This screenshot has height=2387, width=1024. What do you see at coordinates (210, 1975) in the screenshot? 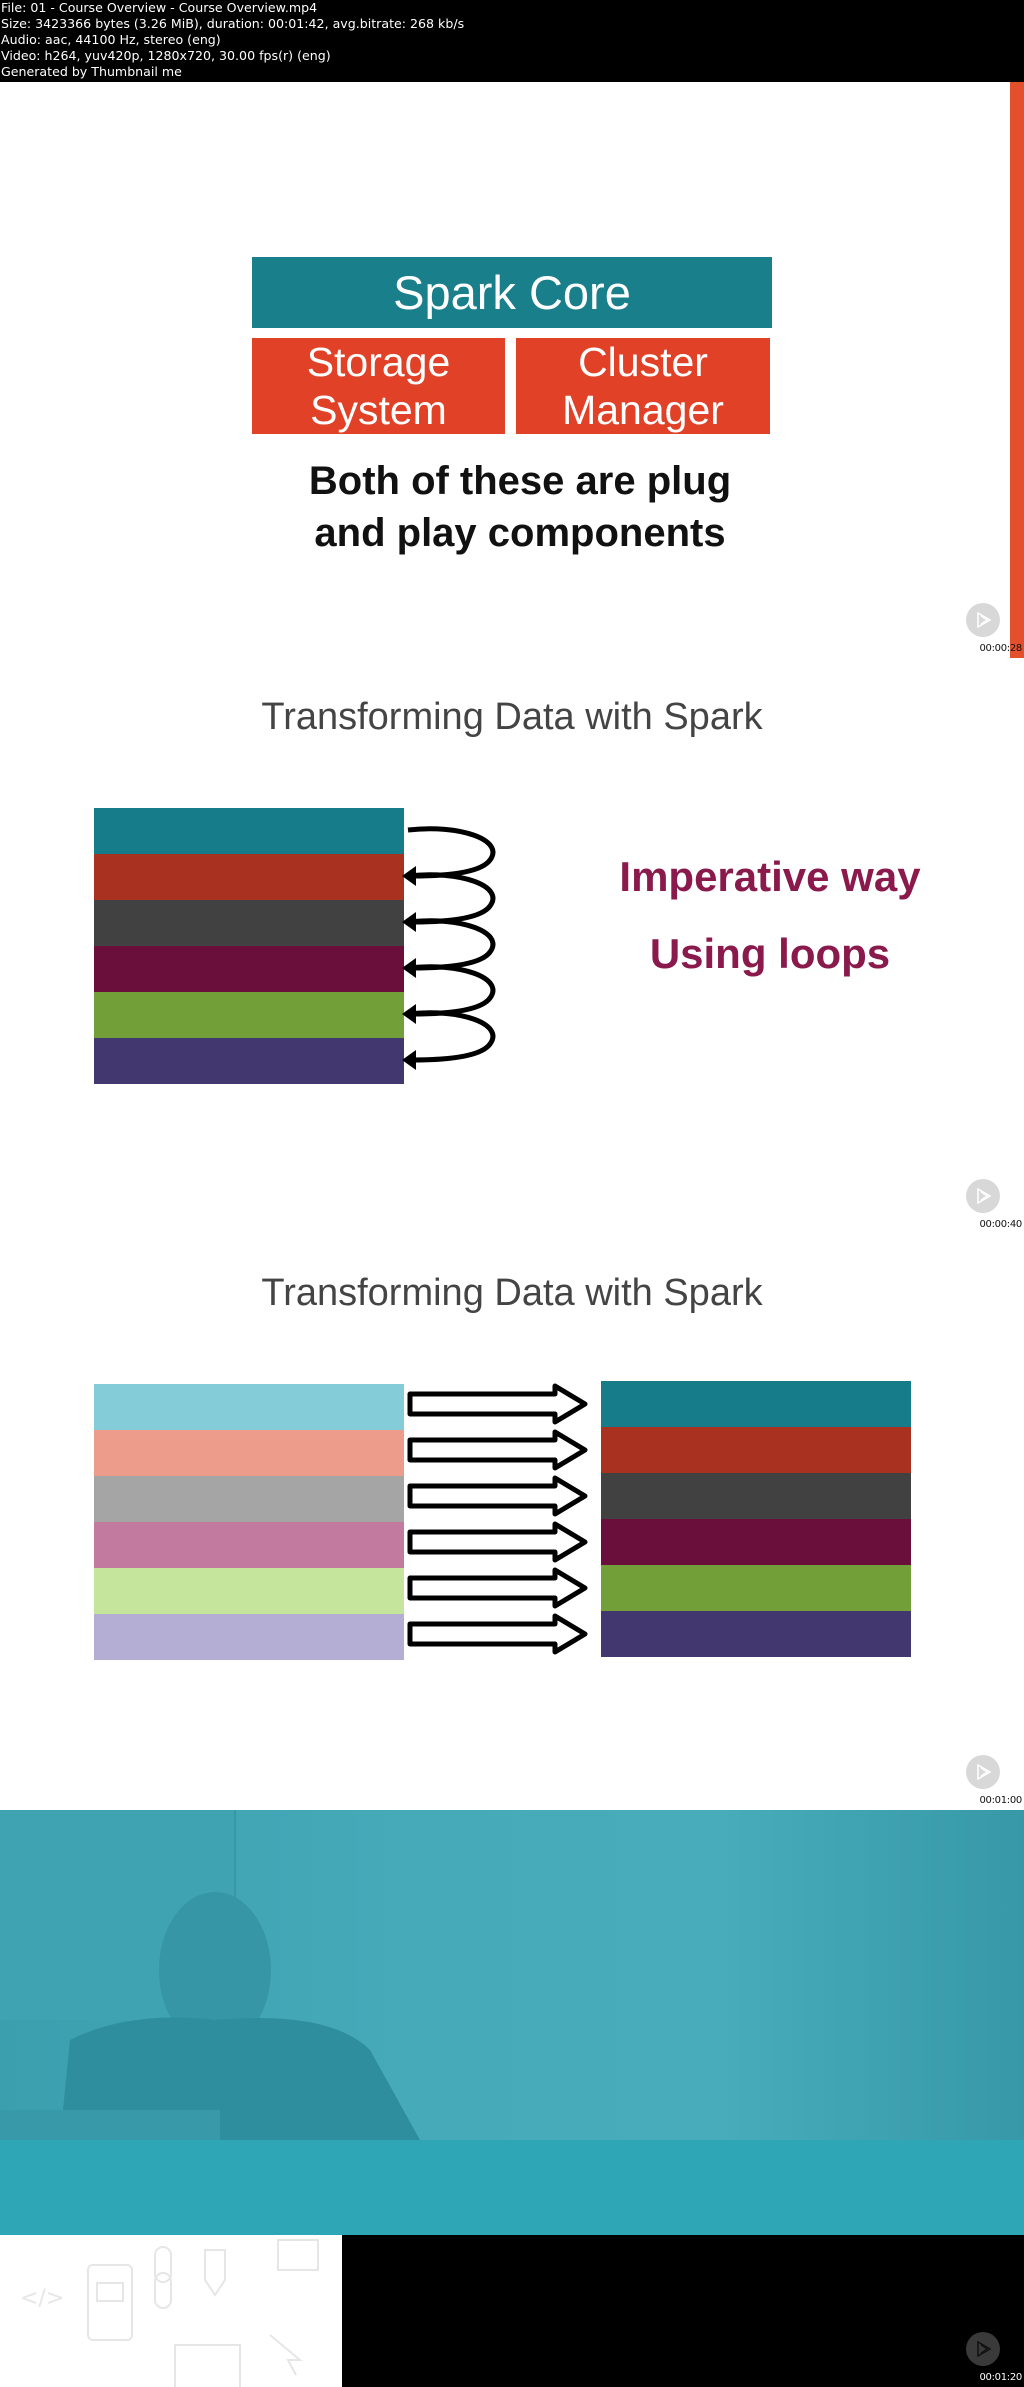
I see `presenter-silhouette` at bounding box center [210, 1975].